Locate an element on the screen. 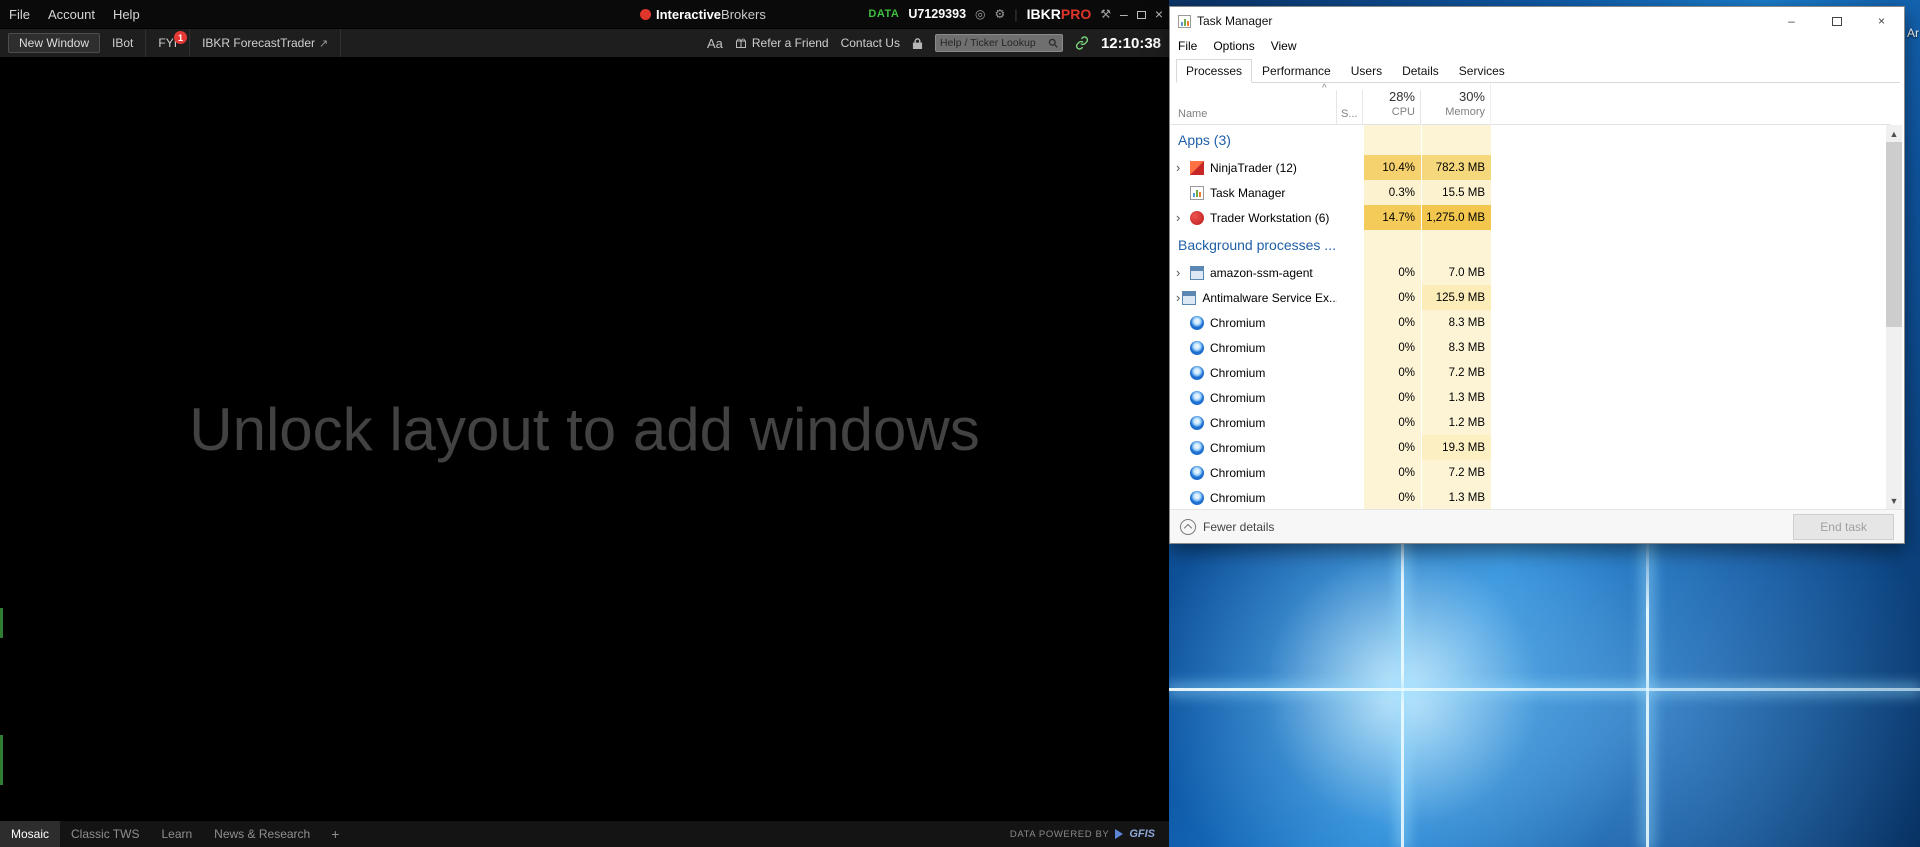 This screenshot has height=847, width=1920. ibot-button: IBot is located at coordinates (123, 43).